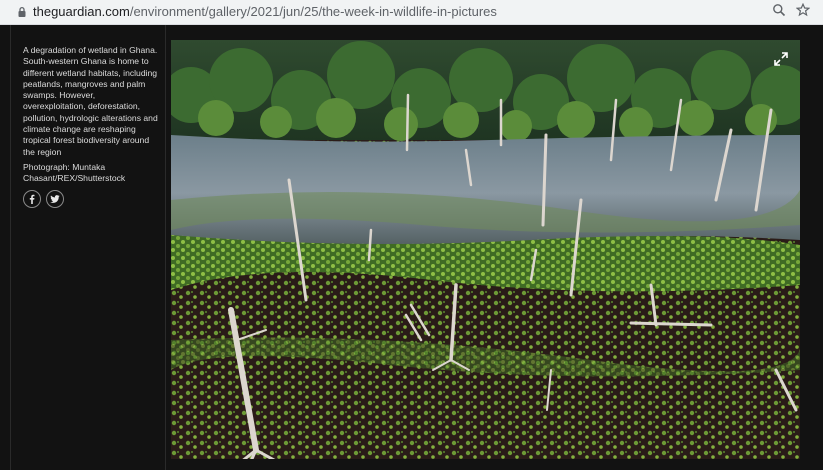  Describe the element at coordinates (779, 10) in the screenshot. I see `zoom-icon` at that location.